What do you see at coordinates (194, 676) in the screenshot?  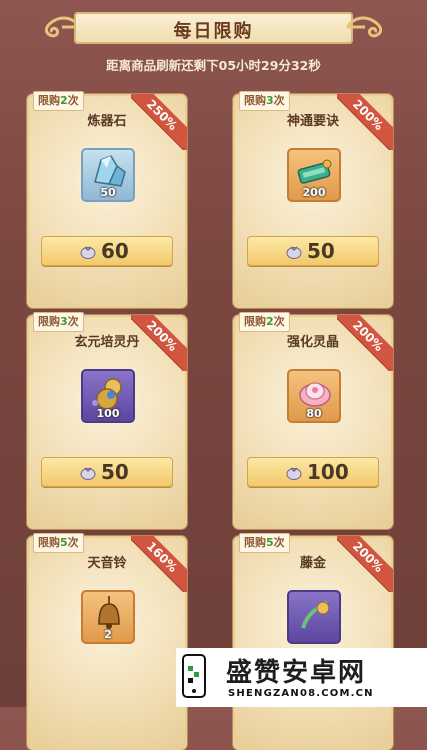 I see `phone-logo-icon` at bounding box center [194, 676].